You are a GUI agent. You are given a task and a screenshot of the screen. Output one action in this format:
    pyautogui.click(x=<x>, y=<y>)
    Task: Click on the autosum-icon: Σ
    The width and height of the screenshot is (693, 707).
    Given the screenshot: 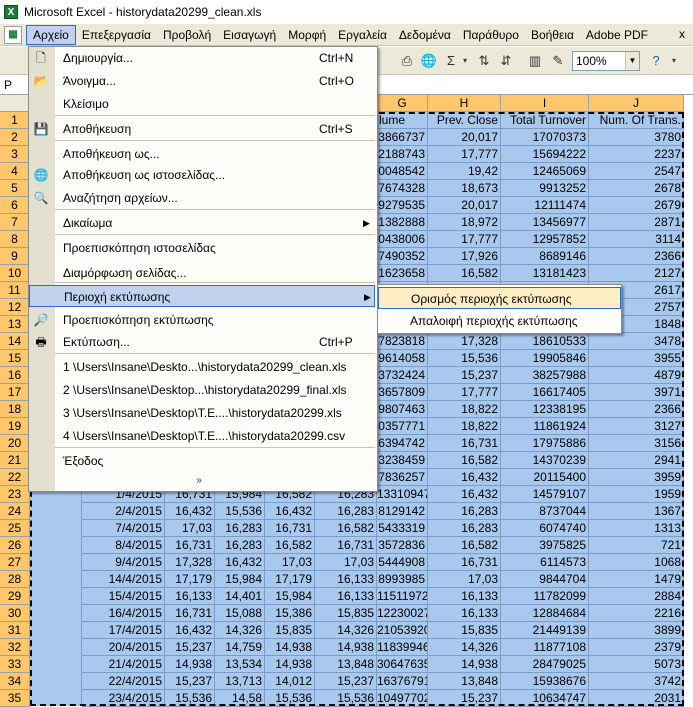 What is the action you would take?
    pyautogui.click(x=451, y=61)
    